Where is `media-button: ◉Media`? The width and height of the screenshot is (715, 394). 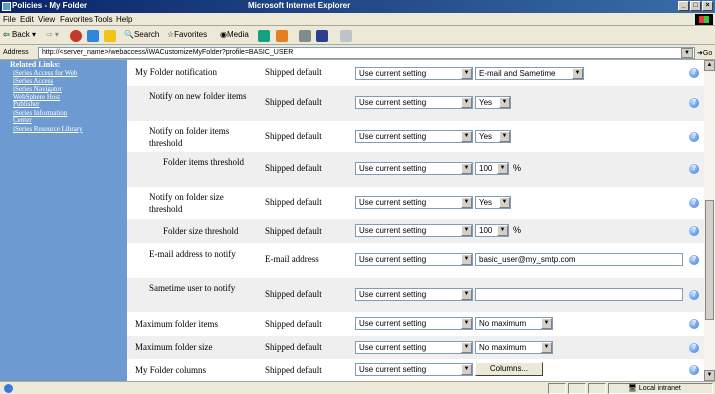
media-button: ◉Media is located at coordinates (234, 34).